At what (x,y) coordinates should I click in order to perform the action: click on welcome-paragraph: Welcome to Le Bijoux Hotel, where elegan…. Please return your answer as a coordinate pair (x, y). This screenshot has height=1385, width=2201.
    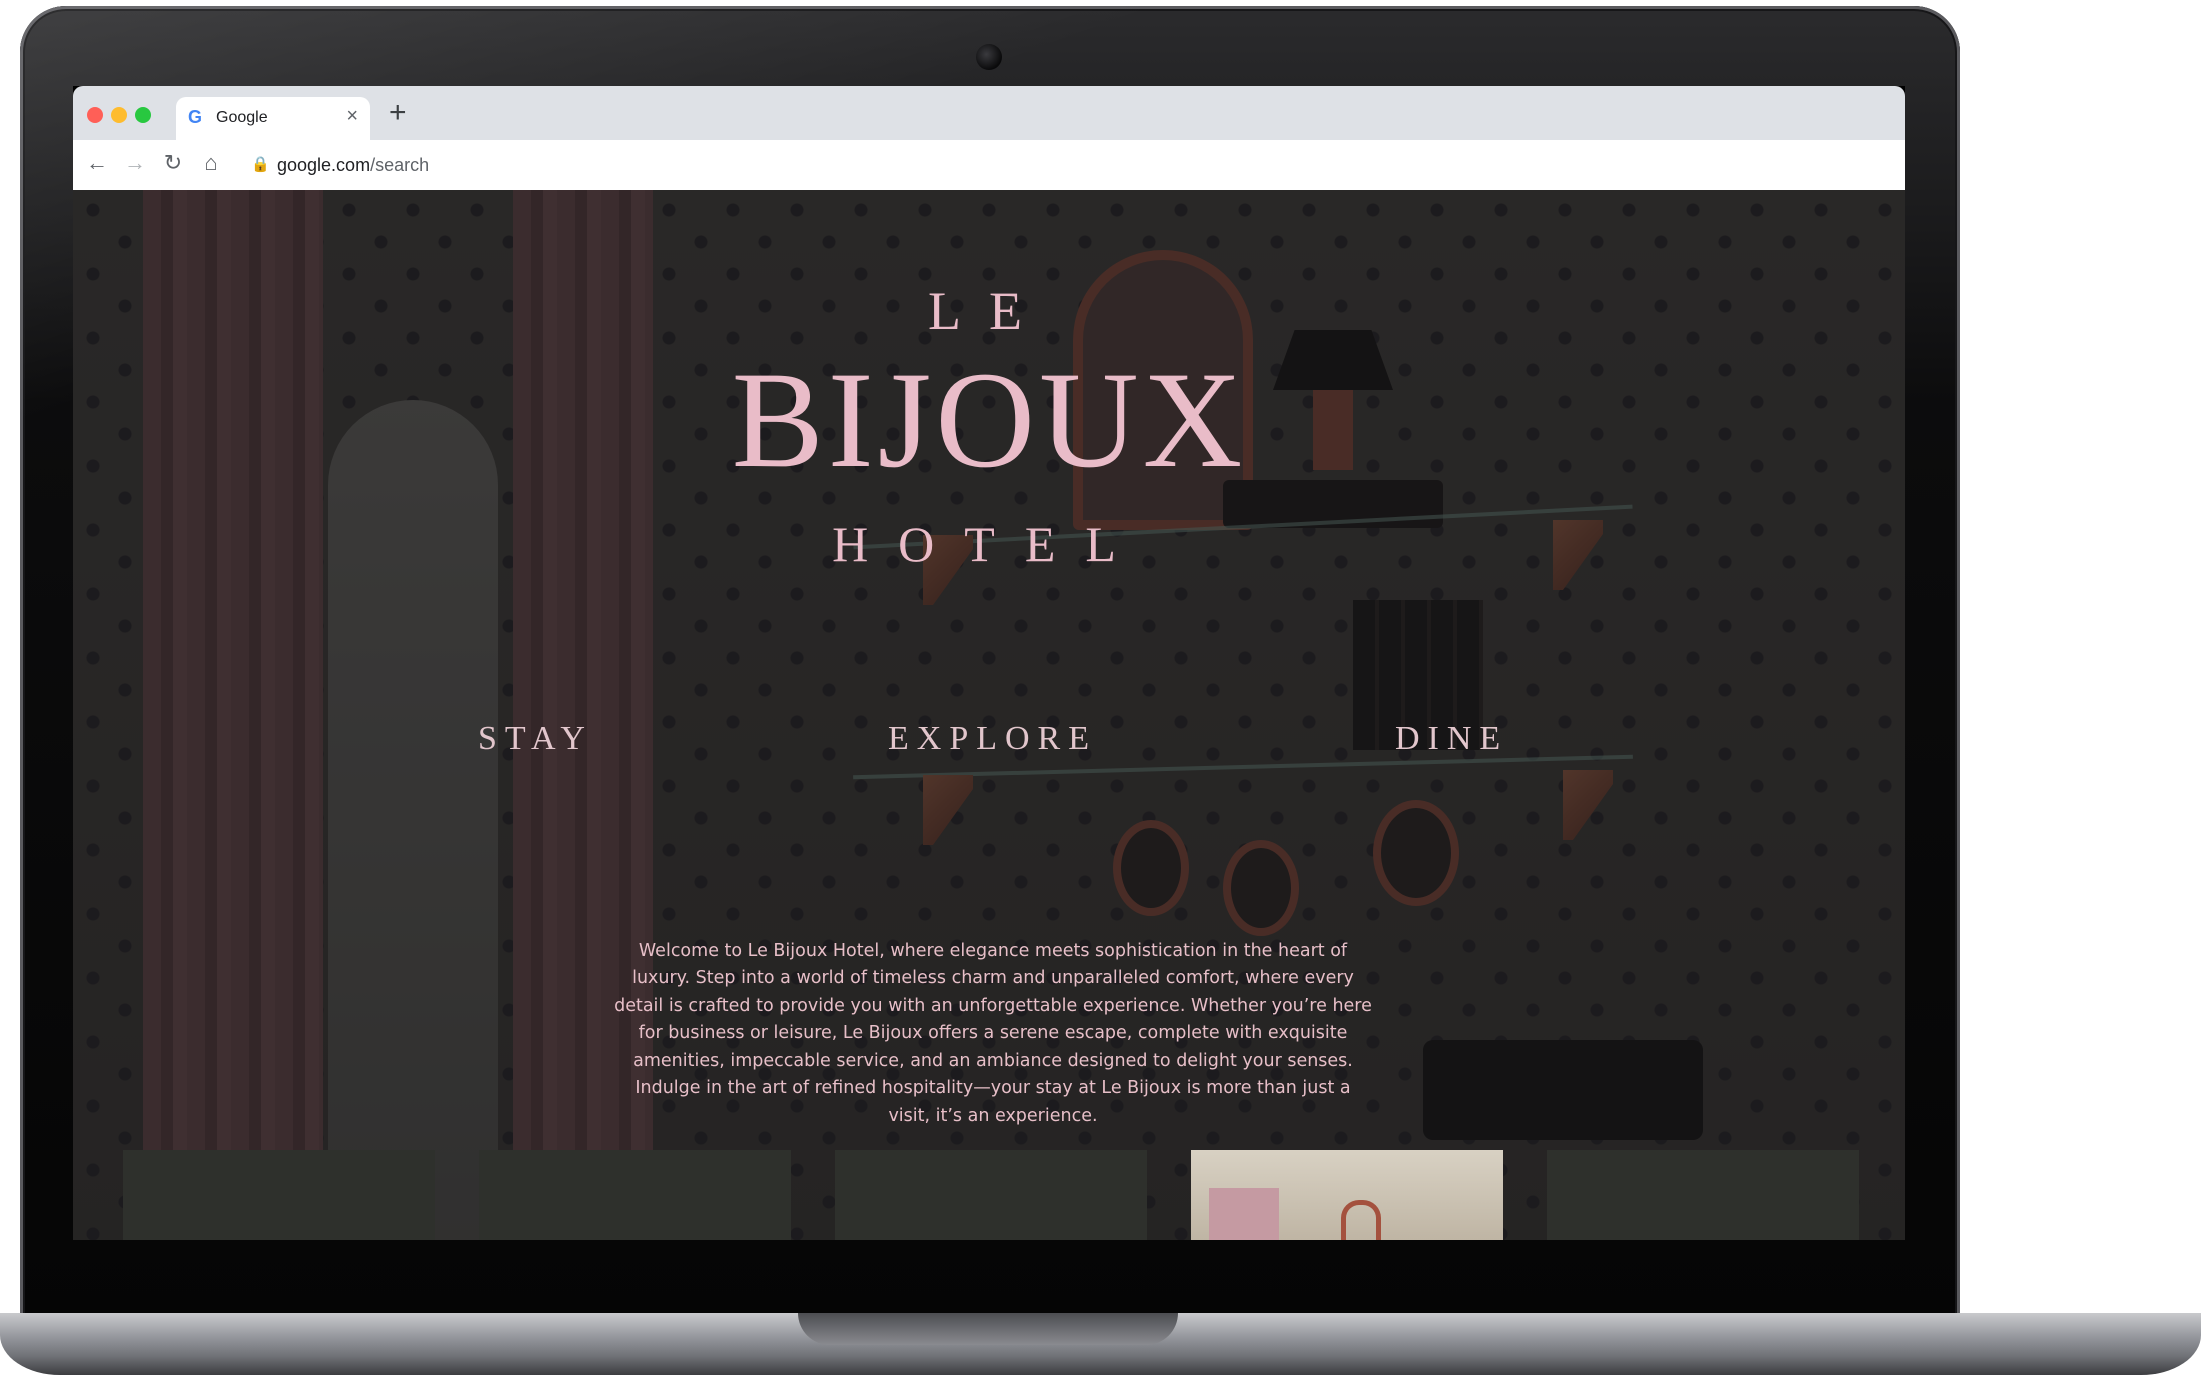
    Looking at the image, I should click on (993, 1033).